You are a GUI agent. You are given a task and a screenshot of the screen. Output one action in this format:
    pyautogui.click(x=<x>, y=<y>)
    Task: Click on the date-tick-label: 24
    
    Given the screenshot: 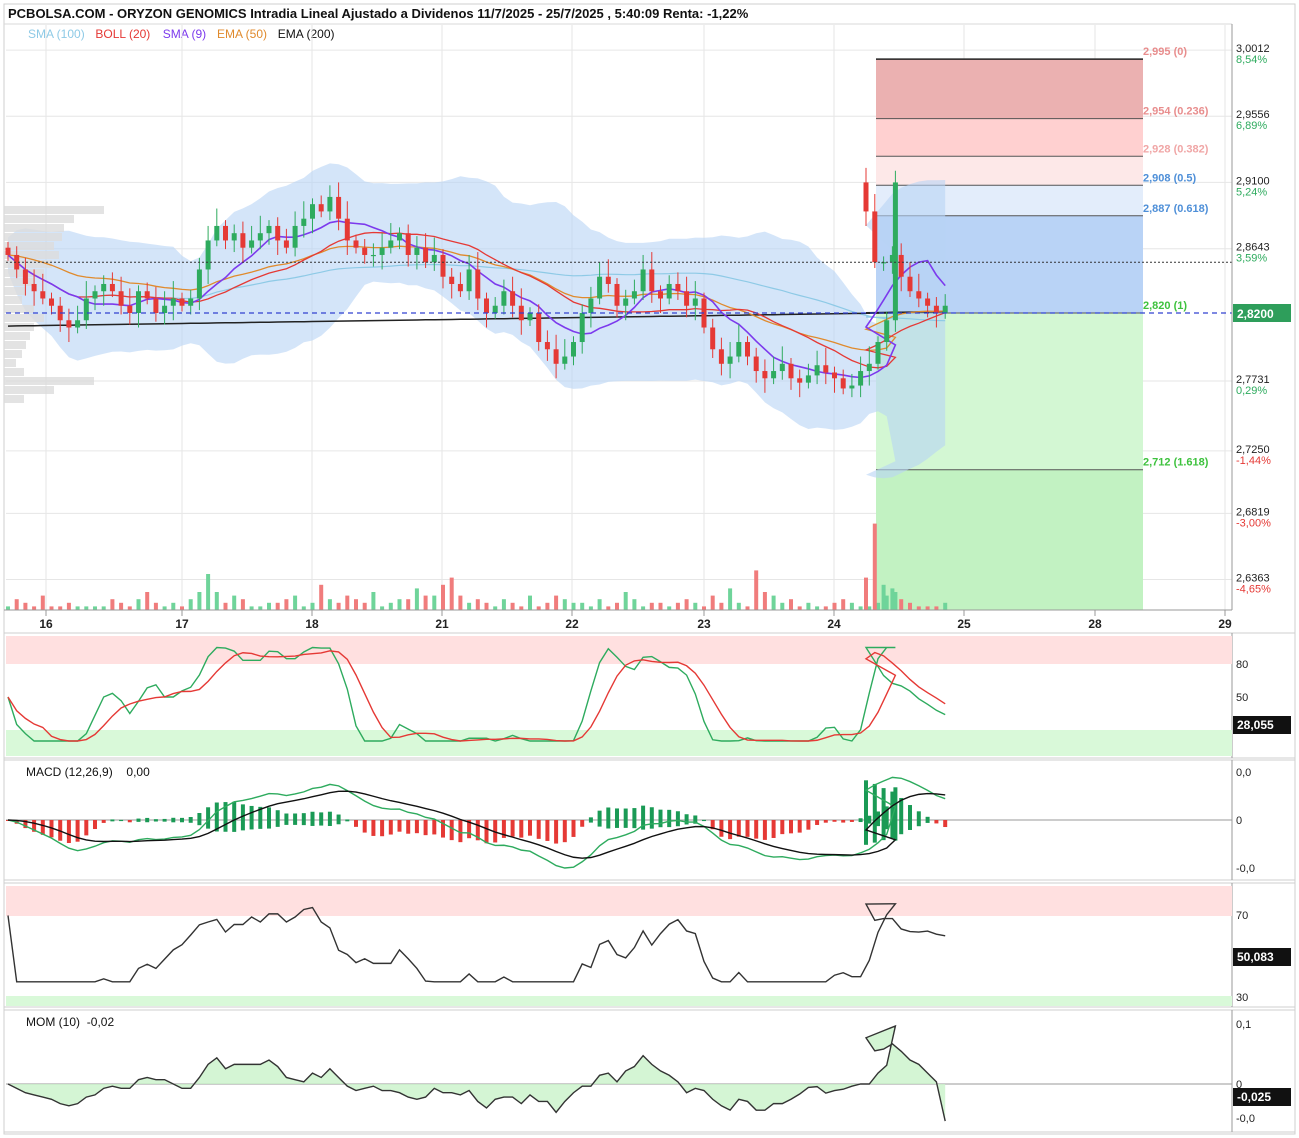 What is the action you would take?
    pyautogui.click(x=834, y=624)
    